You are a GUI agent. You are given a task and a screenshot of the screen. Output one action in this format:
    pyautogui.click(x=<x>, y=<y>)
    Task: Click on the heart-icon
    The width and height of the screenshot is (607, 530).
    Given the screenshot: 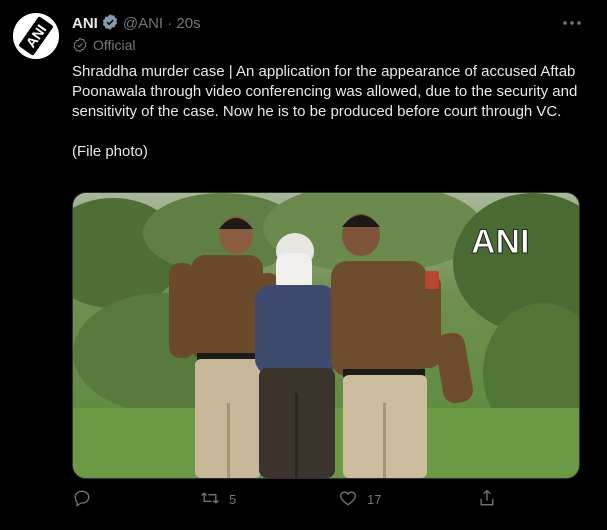 What is the action you would take?
    pyautogui.click(x=348, y=498)
    